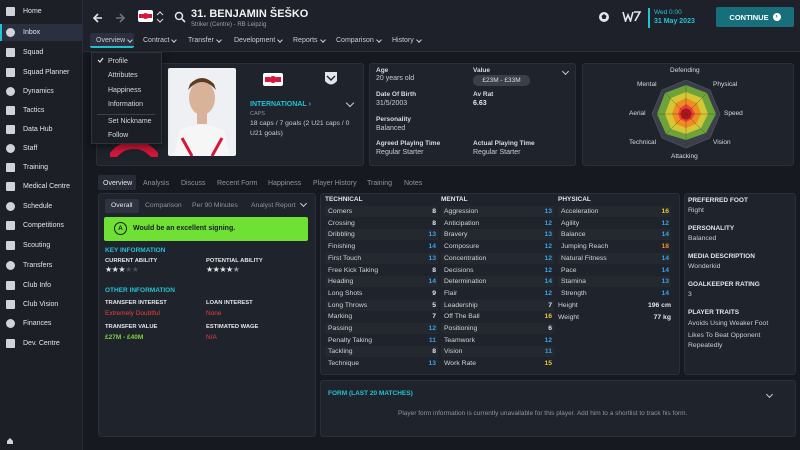 This screenshot has width=800, height=450. Describe the element at coordinates (604, 17) in the screenshot. I see `ball-icon` at that location.